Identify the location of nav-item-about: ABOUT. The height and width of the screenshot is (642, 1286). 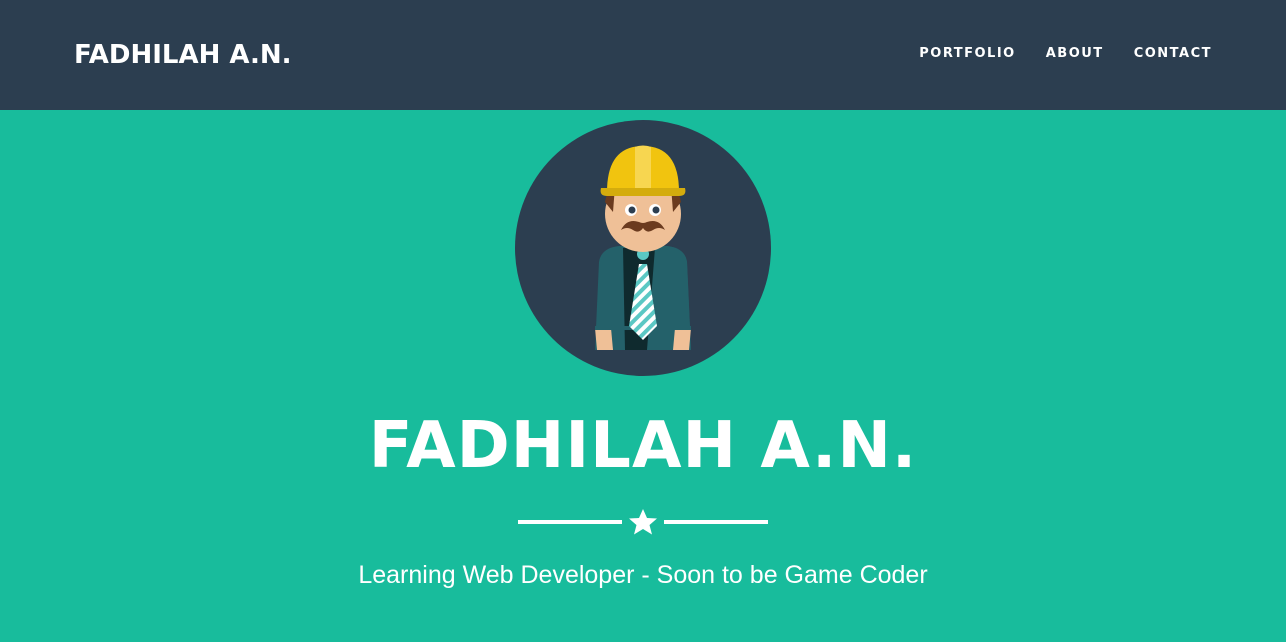
(1075, 53).